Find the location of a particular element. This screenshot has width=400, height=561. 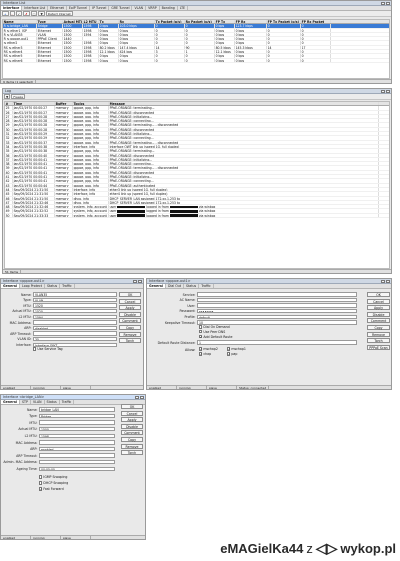

allow-option: ✓pap is located at coordinates (232, 354).